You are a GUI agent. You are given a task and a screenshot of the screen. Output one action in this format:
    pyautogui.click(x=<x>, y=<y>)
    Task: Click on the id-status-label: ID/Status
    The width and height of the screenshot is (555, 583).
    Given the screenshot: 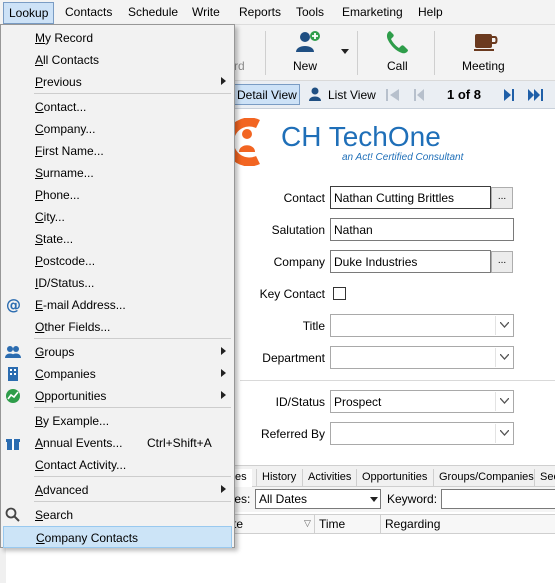 What is the action you would take?
    pyautogui.click(x=300, y=402)
    